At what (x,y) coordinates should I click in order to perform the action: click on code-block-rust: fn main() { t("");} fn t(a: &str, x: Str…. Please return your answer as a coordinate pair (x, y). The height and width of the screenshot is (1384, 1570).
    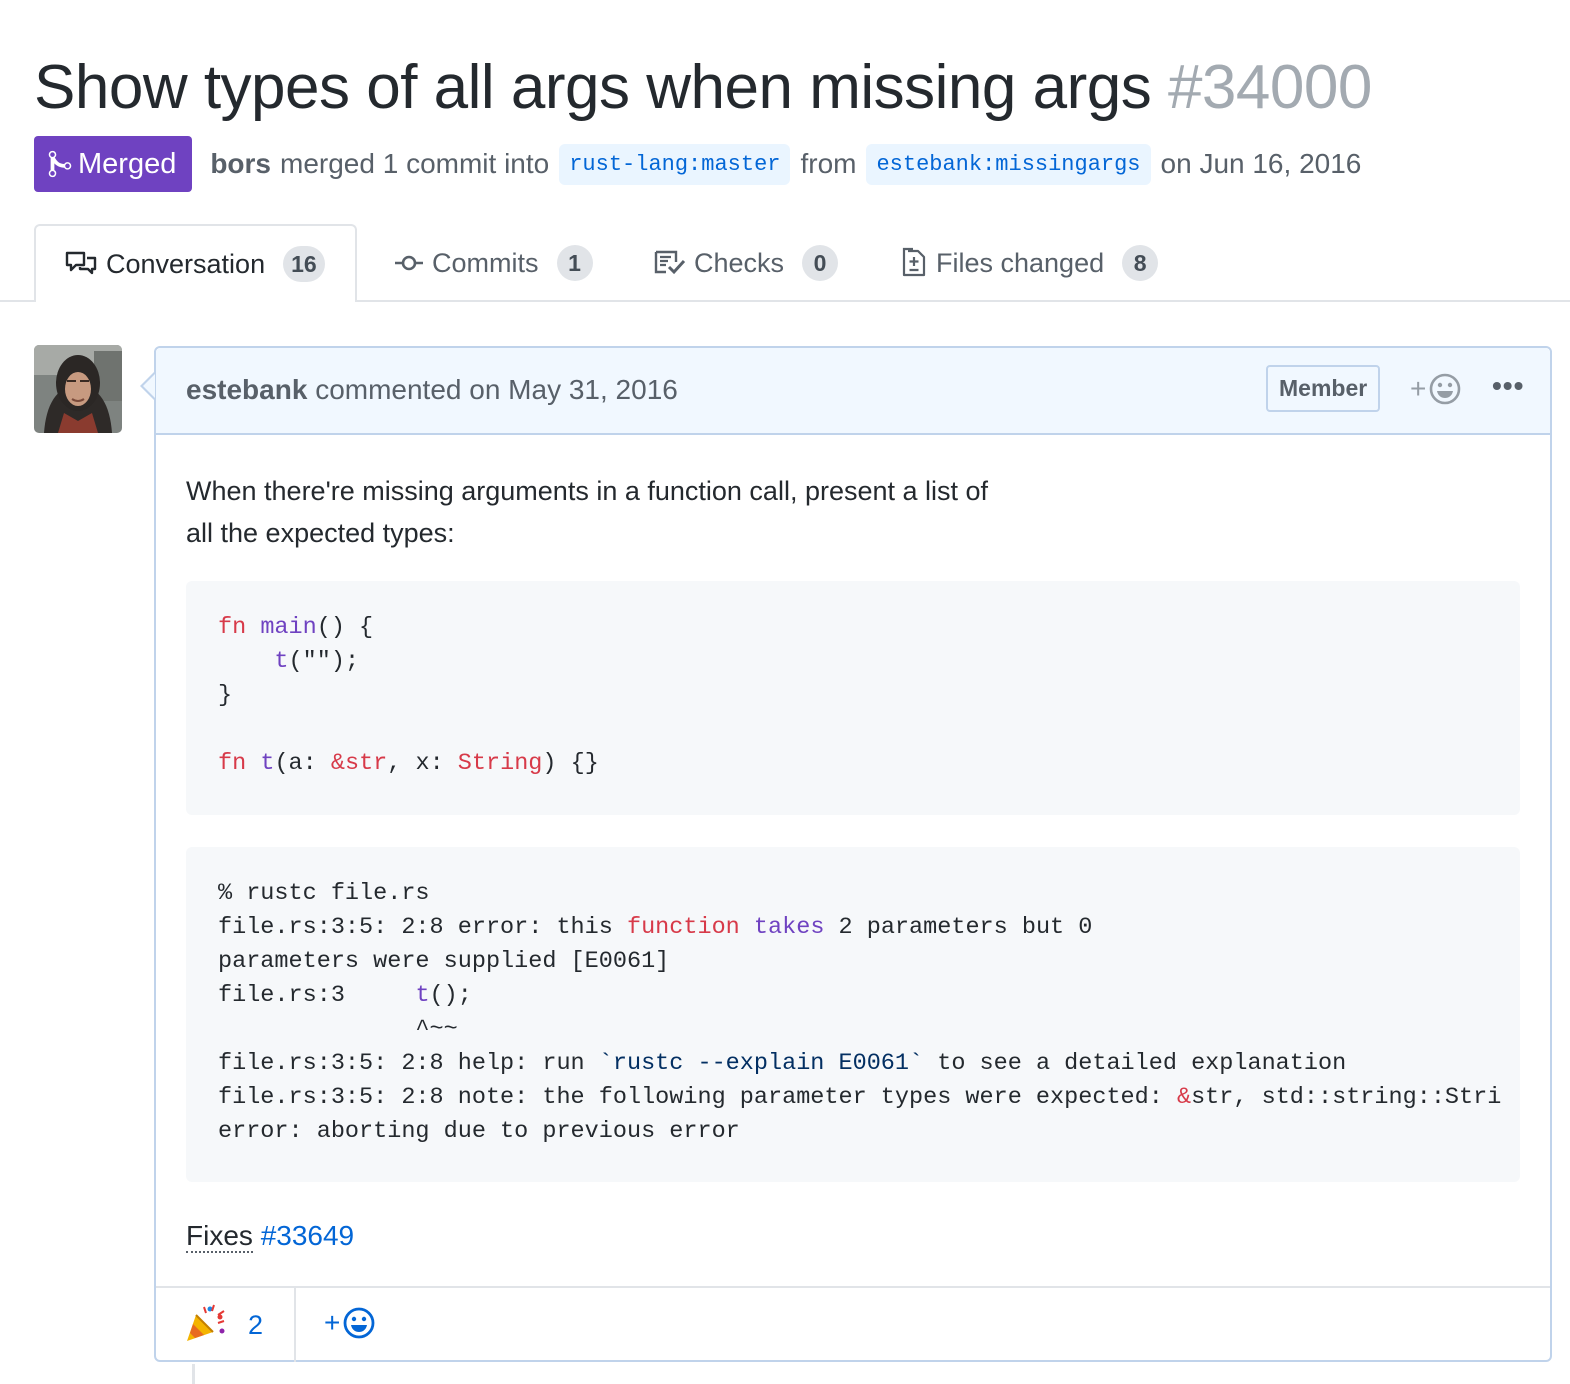
    Looking at the image, I should click on (853, 698).